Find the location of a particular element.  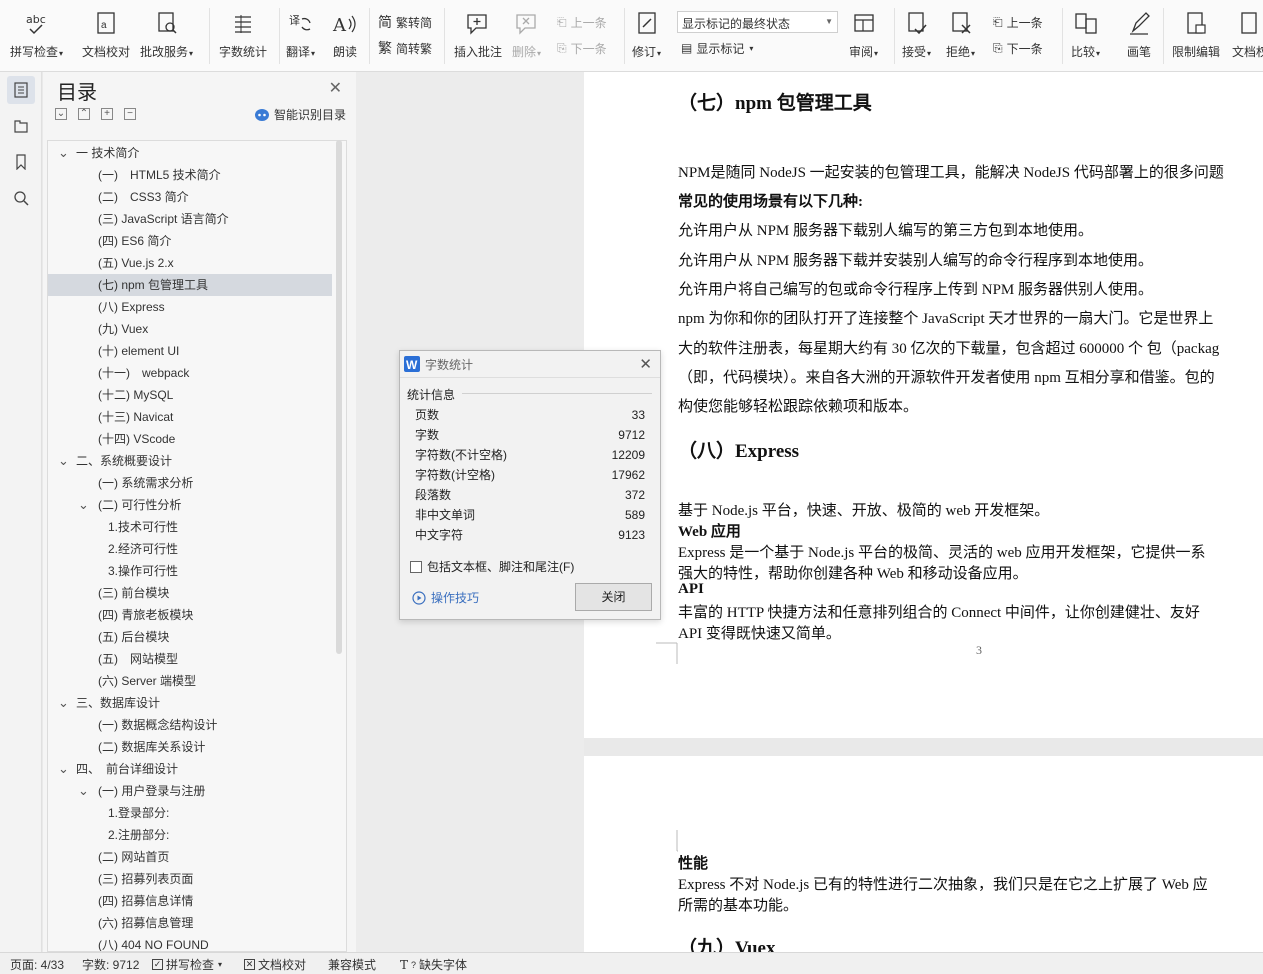

toc-scrollbar is located at coordinates (339, 397).